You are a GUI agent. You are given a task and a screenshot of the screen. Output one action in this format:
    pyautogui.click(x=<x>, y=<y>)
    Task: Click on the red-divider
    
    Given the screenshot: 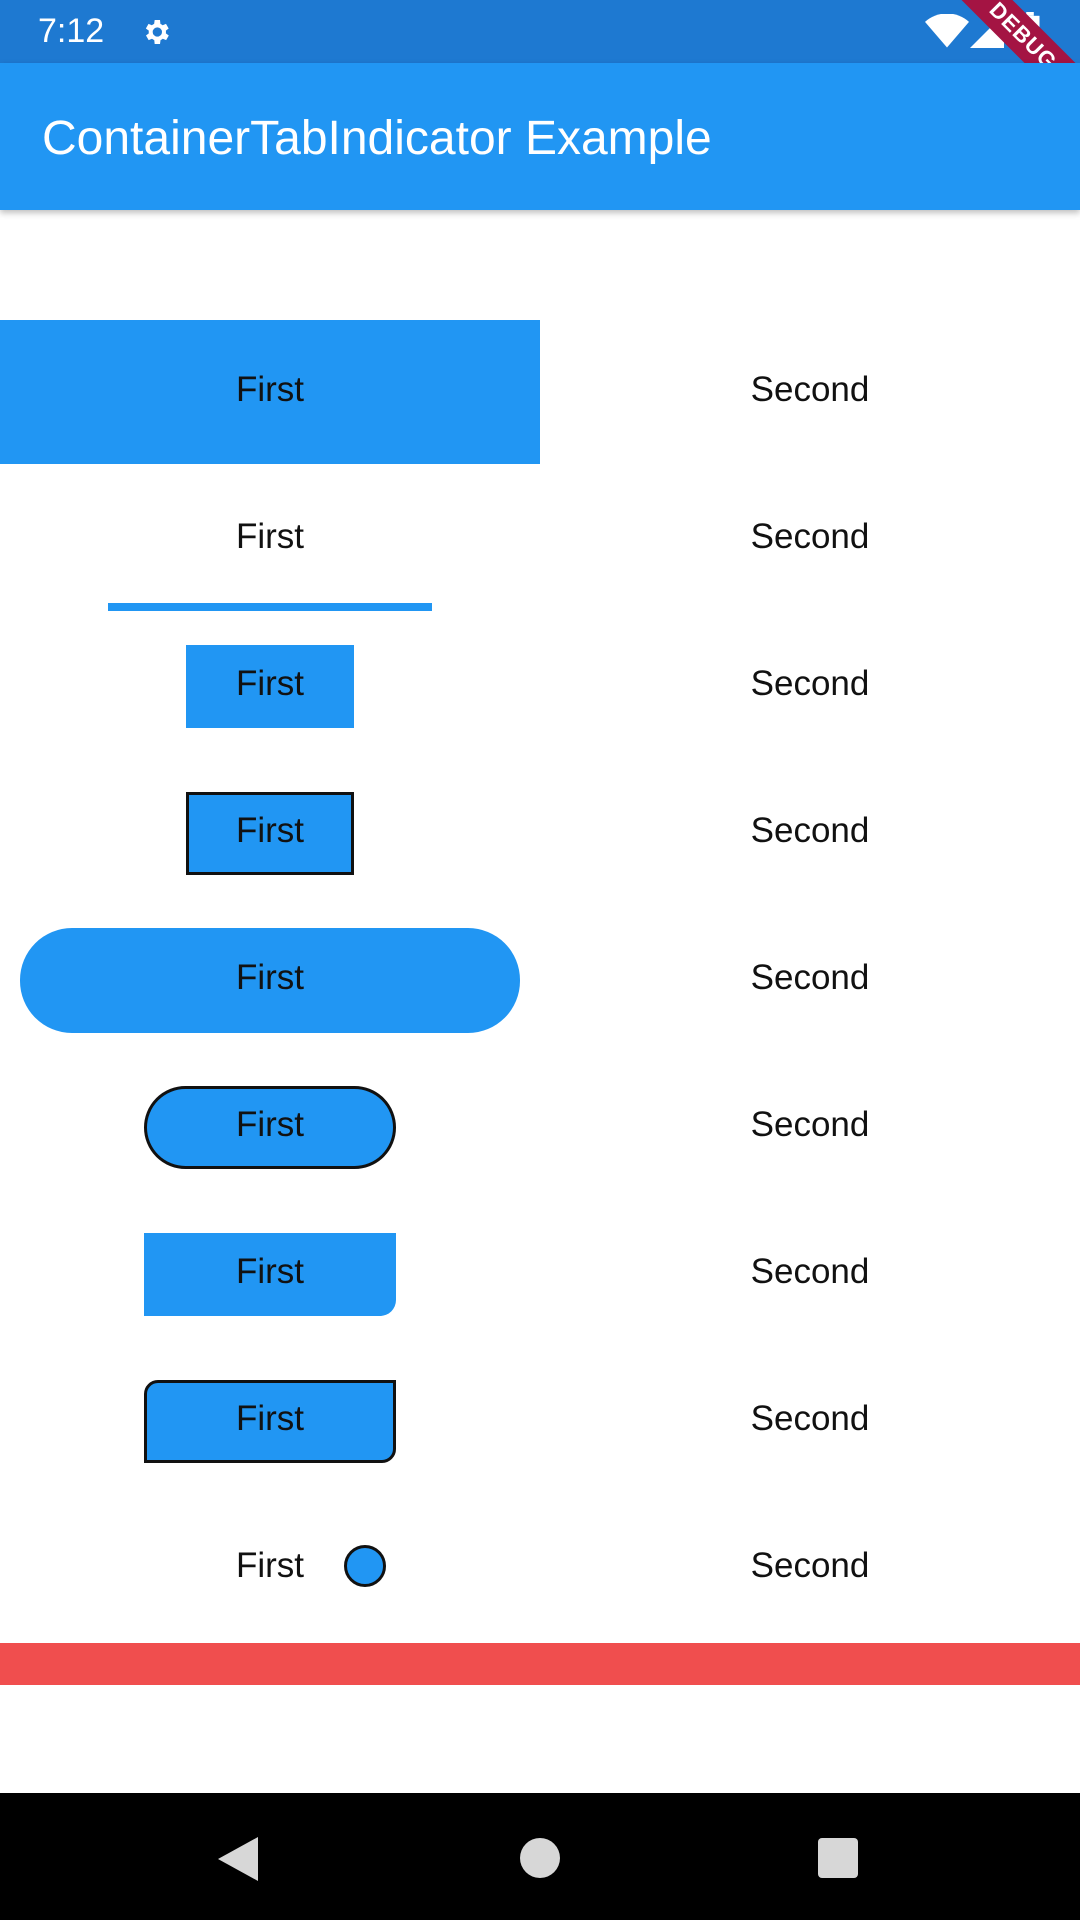 What is the action you would take?
    pyautogui.click(x=540, y=1664)
    